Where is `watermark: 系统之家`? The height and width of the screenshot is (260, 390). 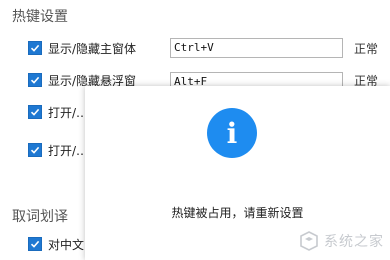 watermark: 系统之家 is located at coordinates (341, 241).